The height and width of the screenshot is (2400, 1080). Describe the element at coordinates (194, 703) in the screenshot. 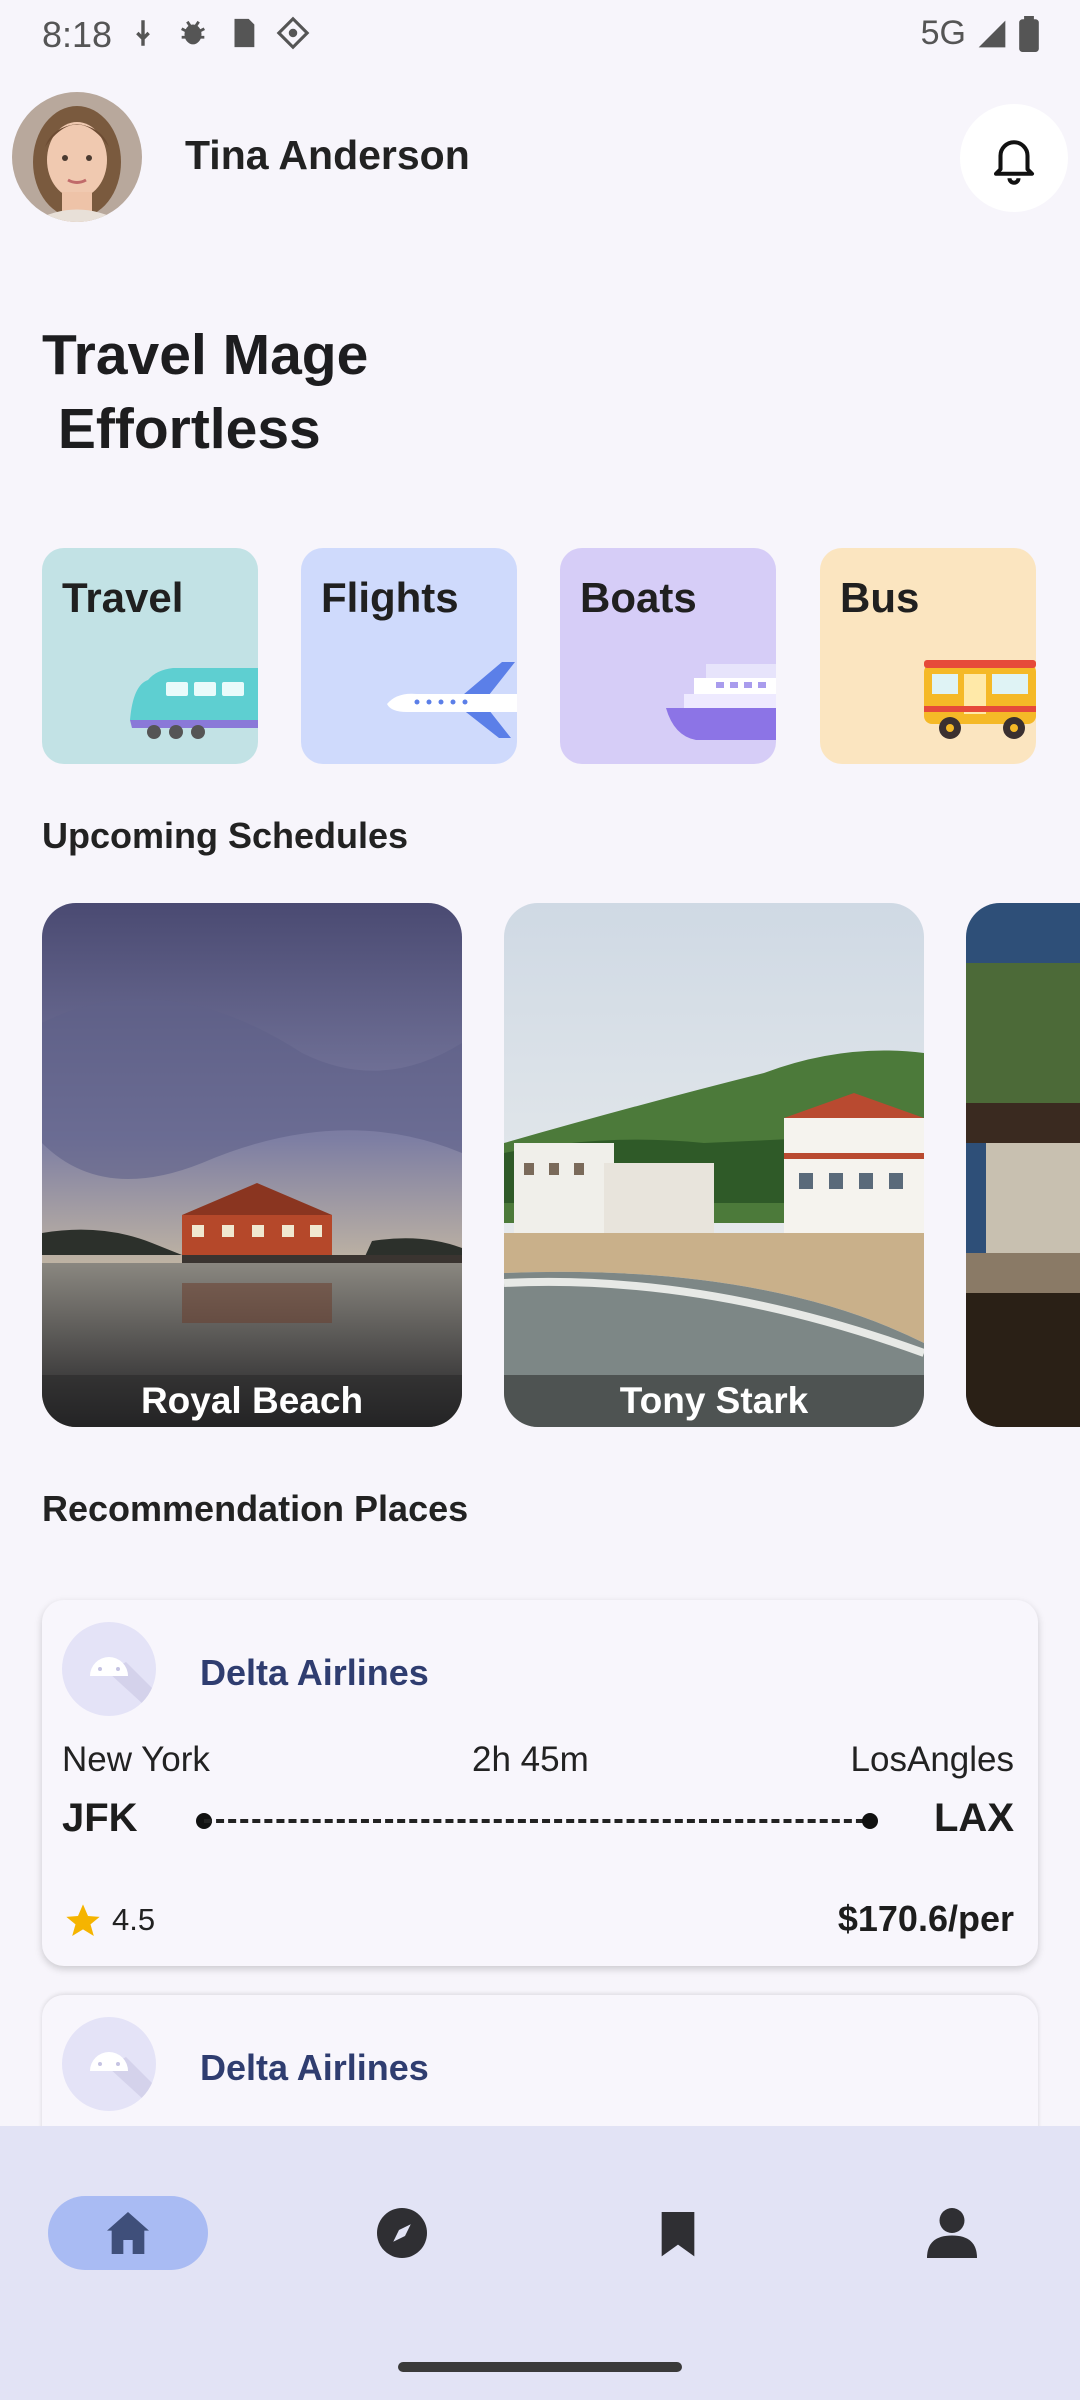

I see `train-icon` at that location.